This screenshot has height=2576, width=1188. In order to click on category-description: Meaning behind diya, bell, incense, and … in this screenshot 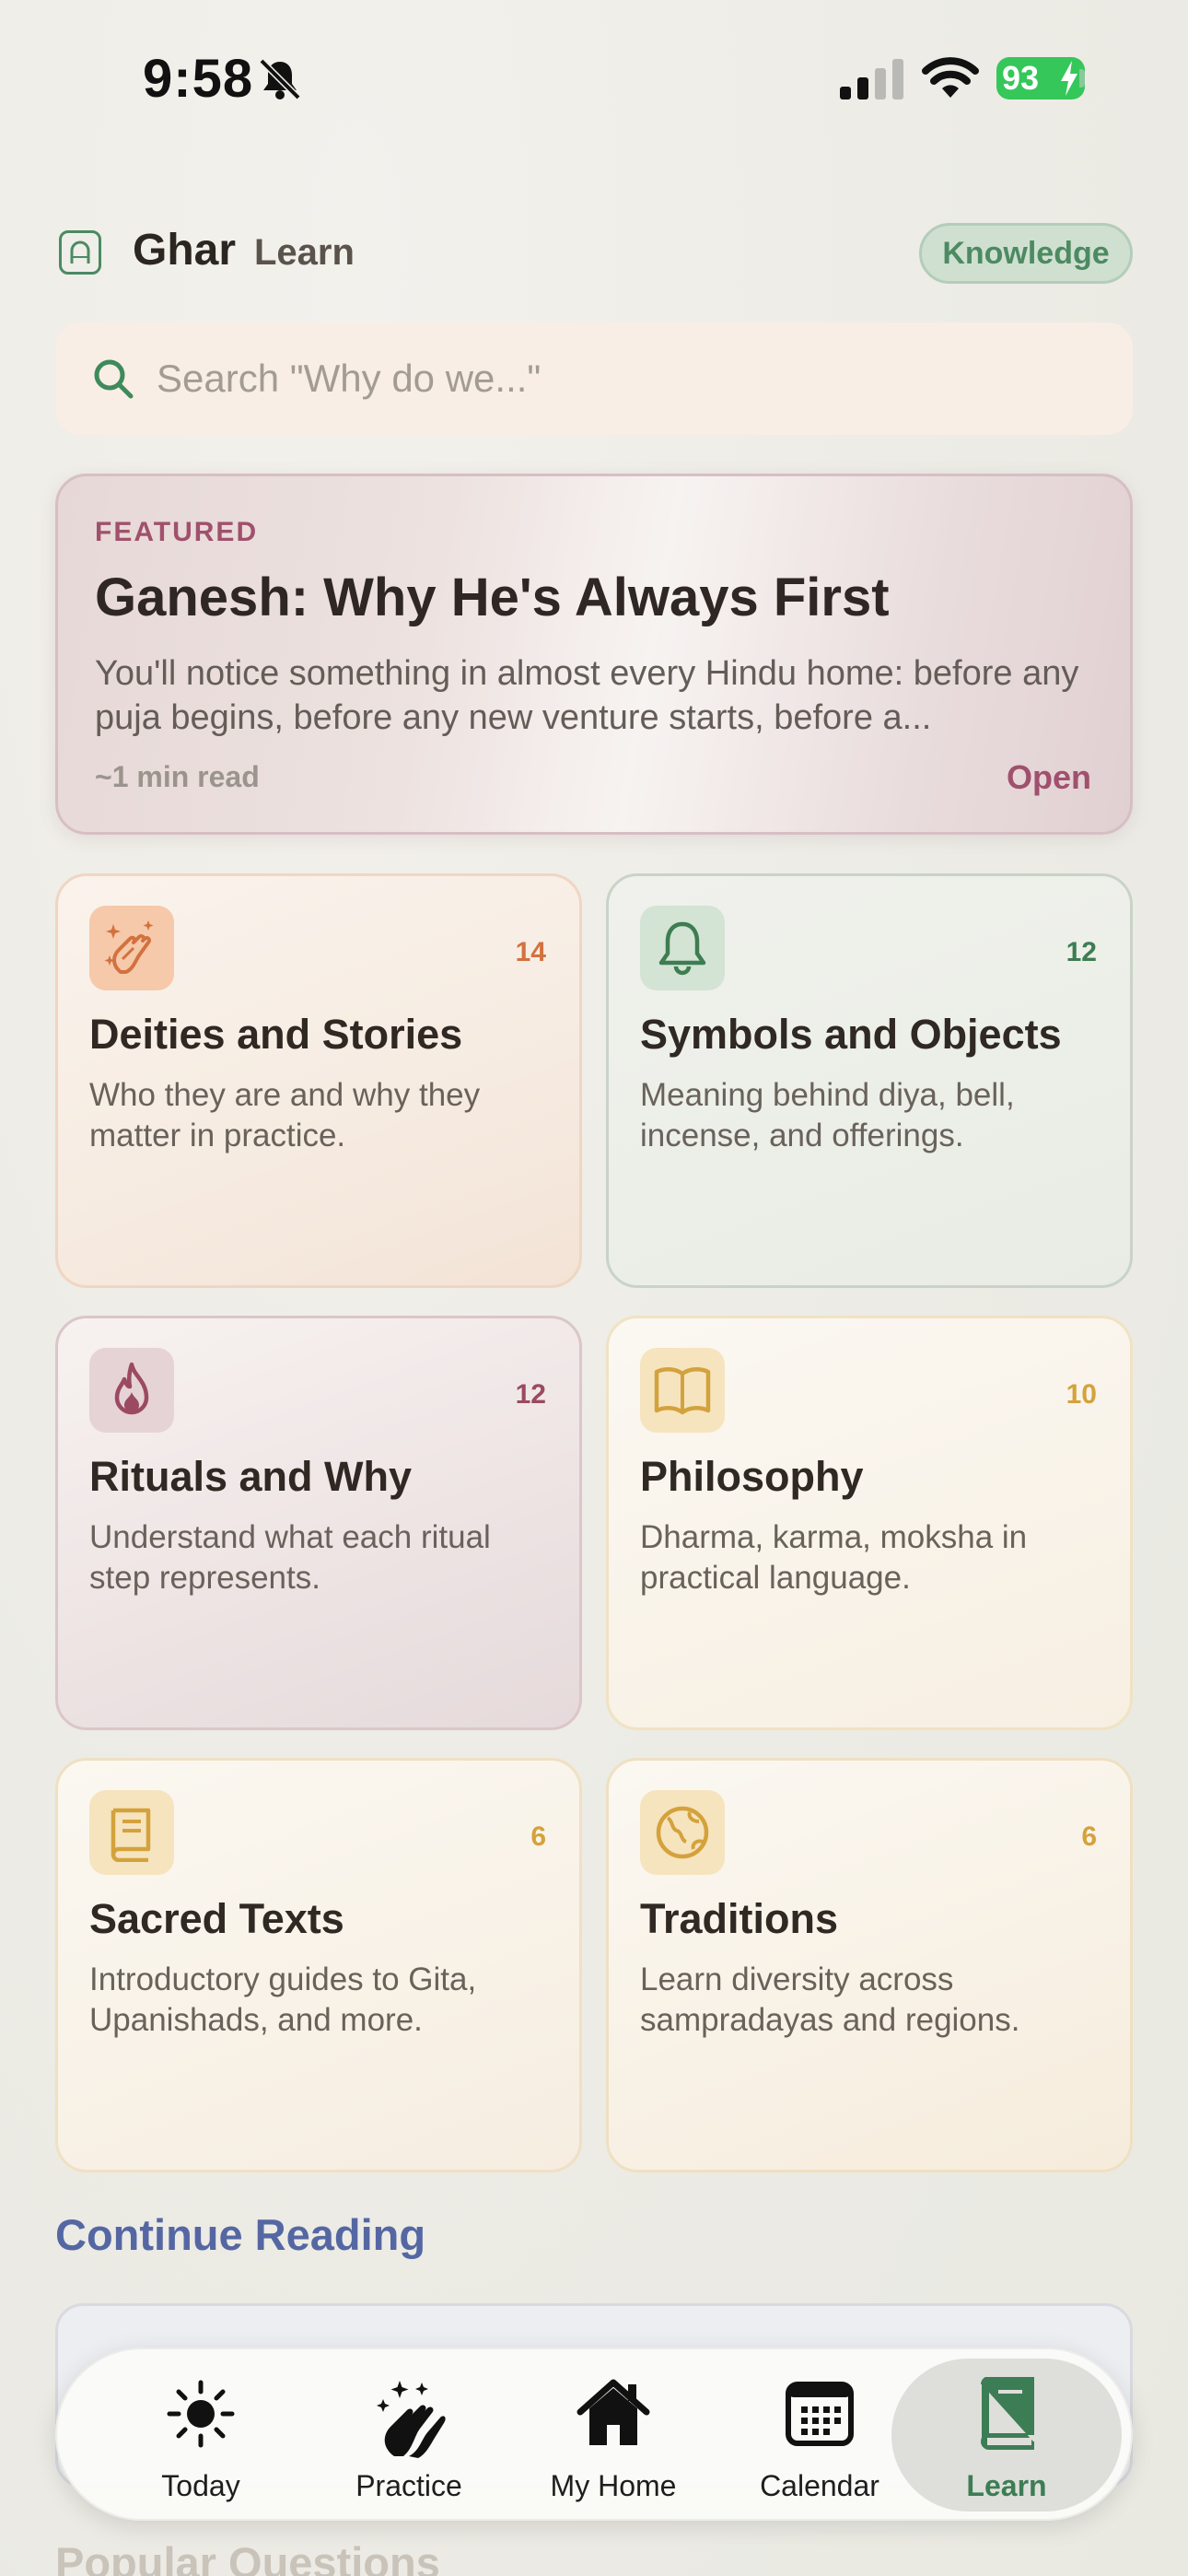, I will do `click(827, 1115)`.